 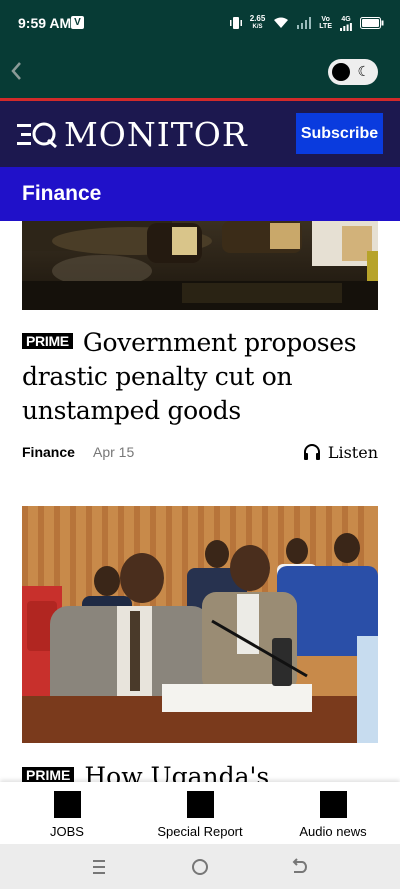 I want to click on home-circle-icon, so click(x=200, y=867).